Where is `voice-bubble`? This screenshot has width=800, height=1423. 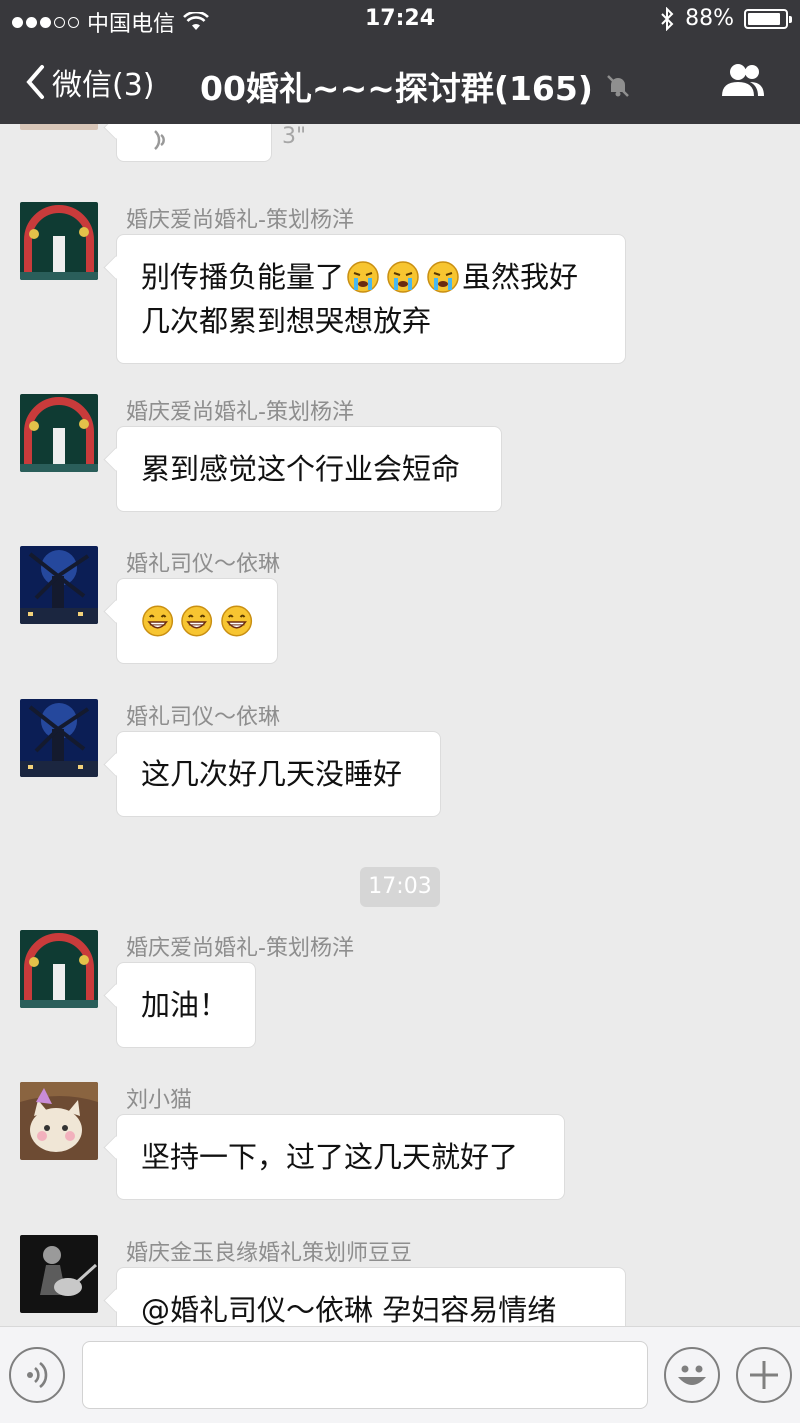
voice-bubble is located at coordinates (194, 143).